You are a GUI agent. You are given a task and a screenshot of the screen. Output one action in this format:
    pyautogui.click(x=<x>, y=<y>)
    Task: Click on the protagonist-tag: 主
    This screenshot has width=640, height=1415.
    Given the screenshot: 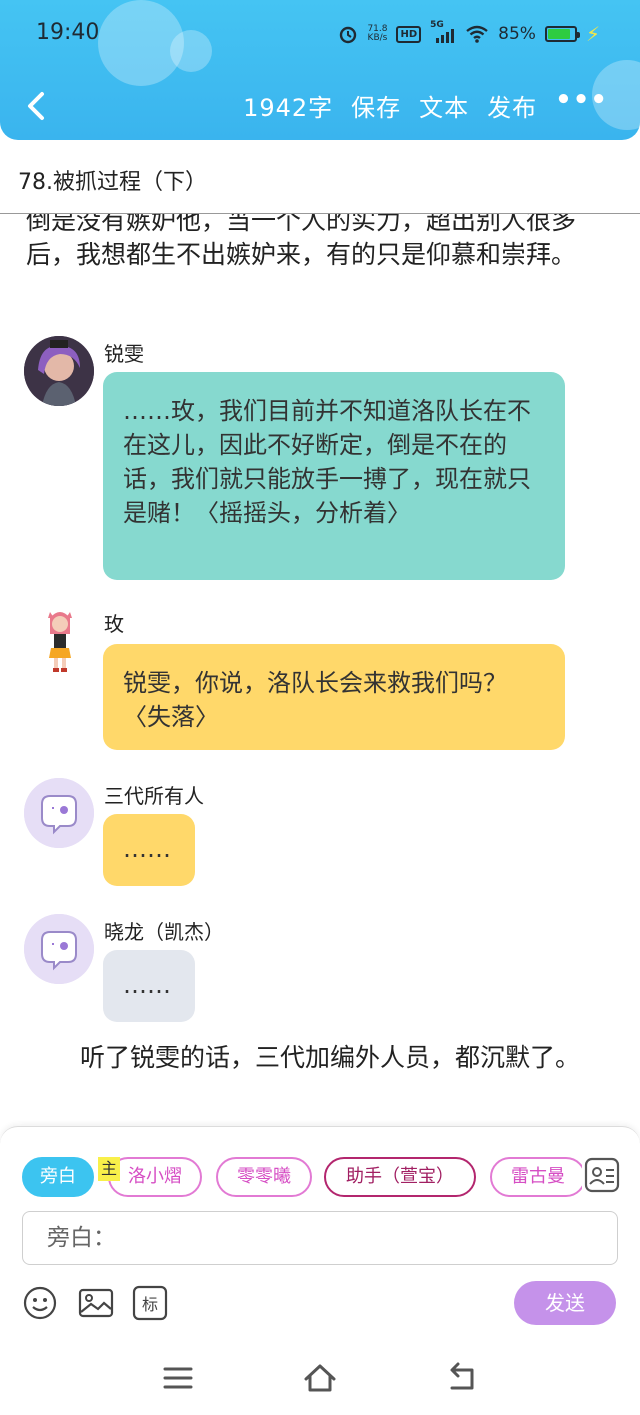 What is the action you would take?
    pyautogui.click(x=109, y=1169)
    